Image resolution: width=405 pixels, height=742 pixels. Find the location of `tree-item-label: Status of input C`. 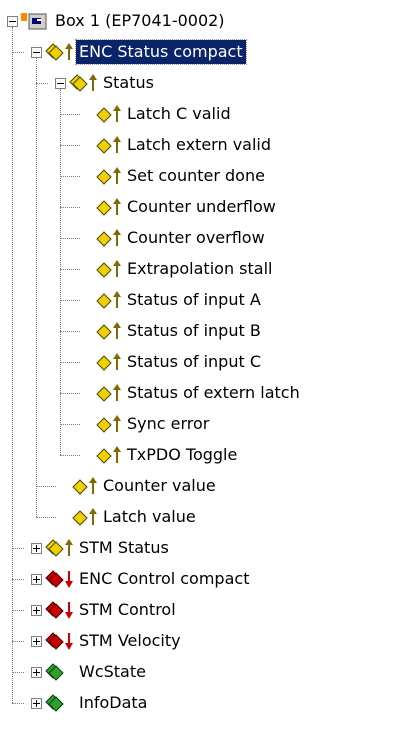

tree-item-label: Status of input C is located at coordinates (194, 362).